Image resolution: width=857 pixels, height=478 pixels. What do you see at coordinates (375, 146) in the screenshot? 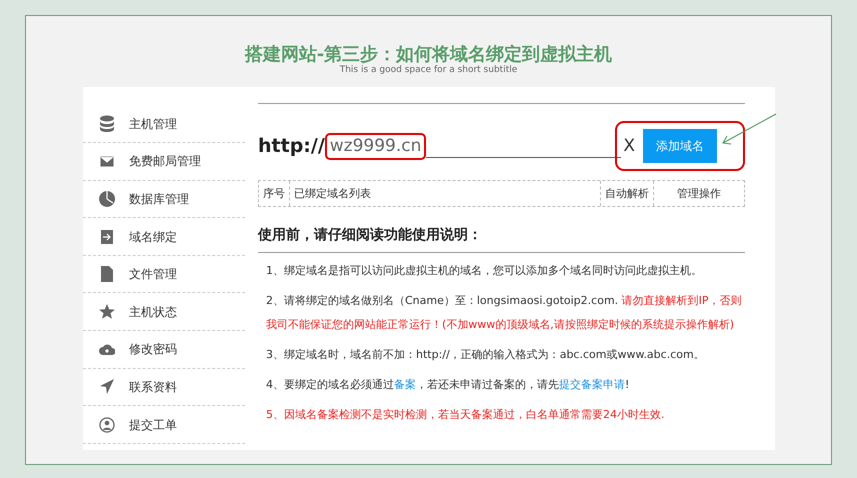
I see `domain-input-field: wz9999.cn` at bounding box center [375, 146].